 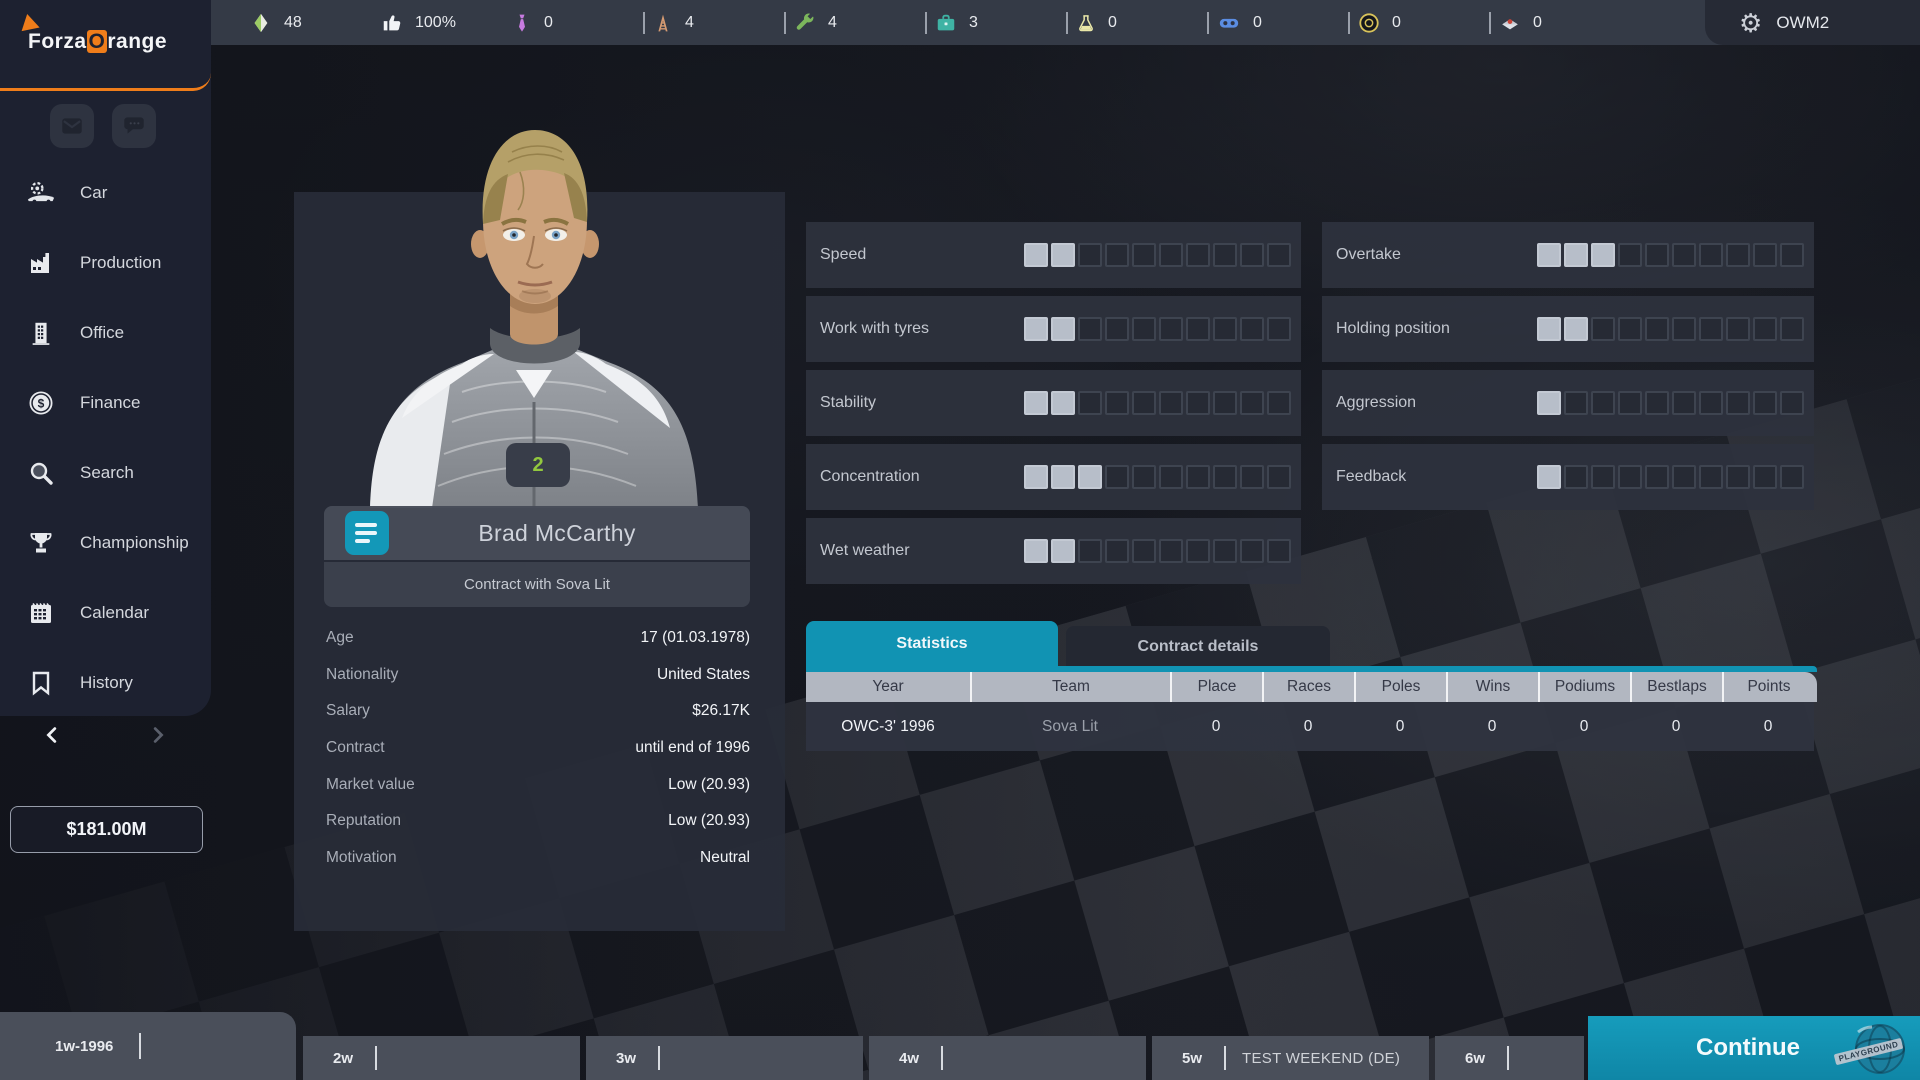 What do you see at coordinates (626, 1058) in the screenshot?
I see `week-label: 3w` at bounding box center [626, 1058].